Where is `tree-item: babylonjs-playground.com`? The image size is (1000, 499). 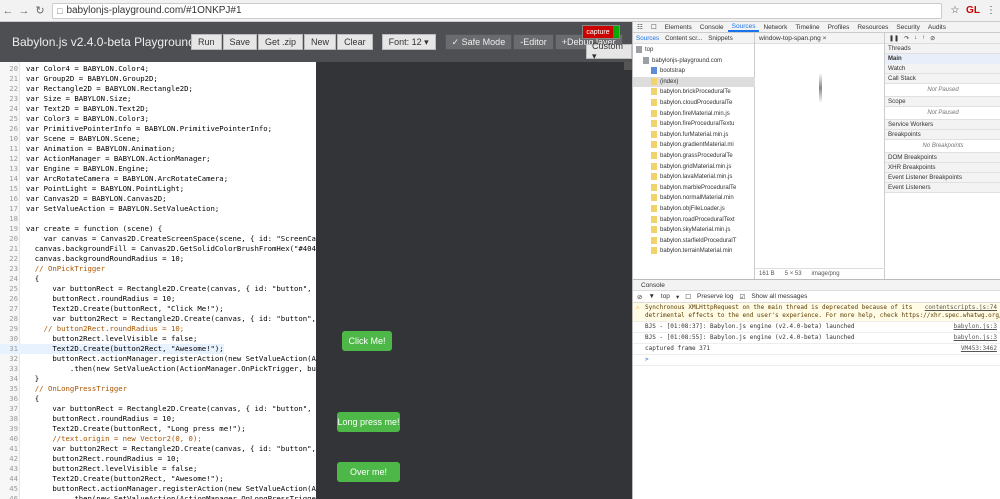 tree-item: babylonjs-playground.com is located at coordinates (694, 61).